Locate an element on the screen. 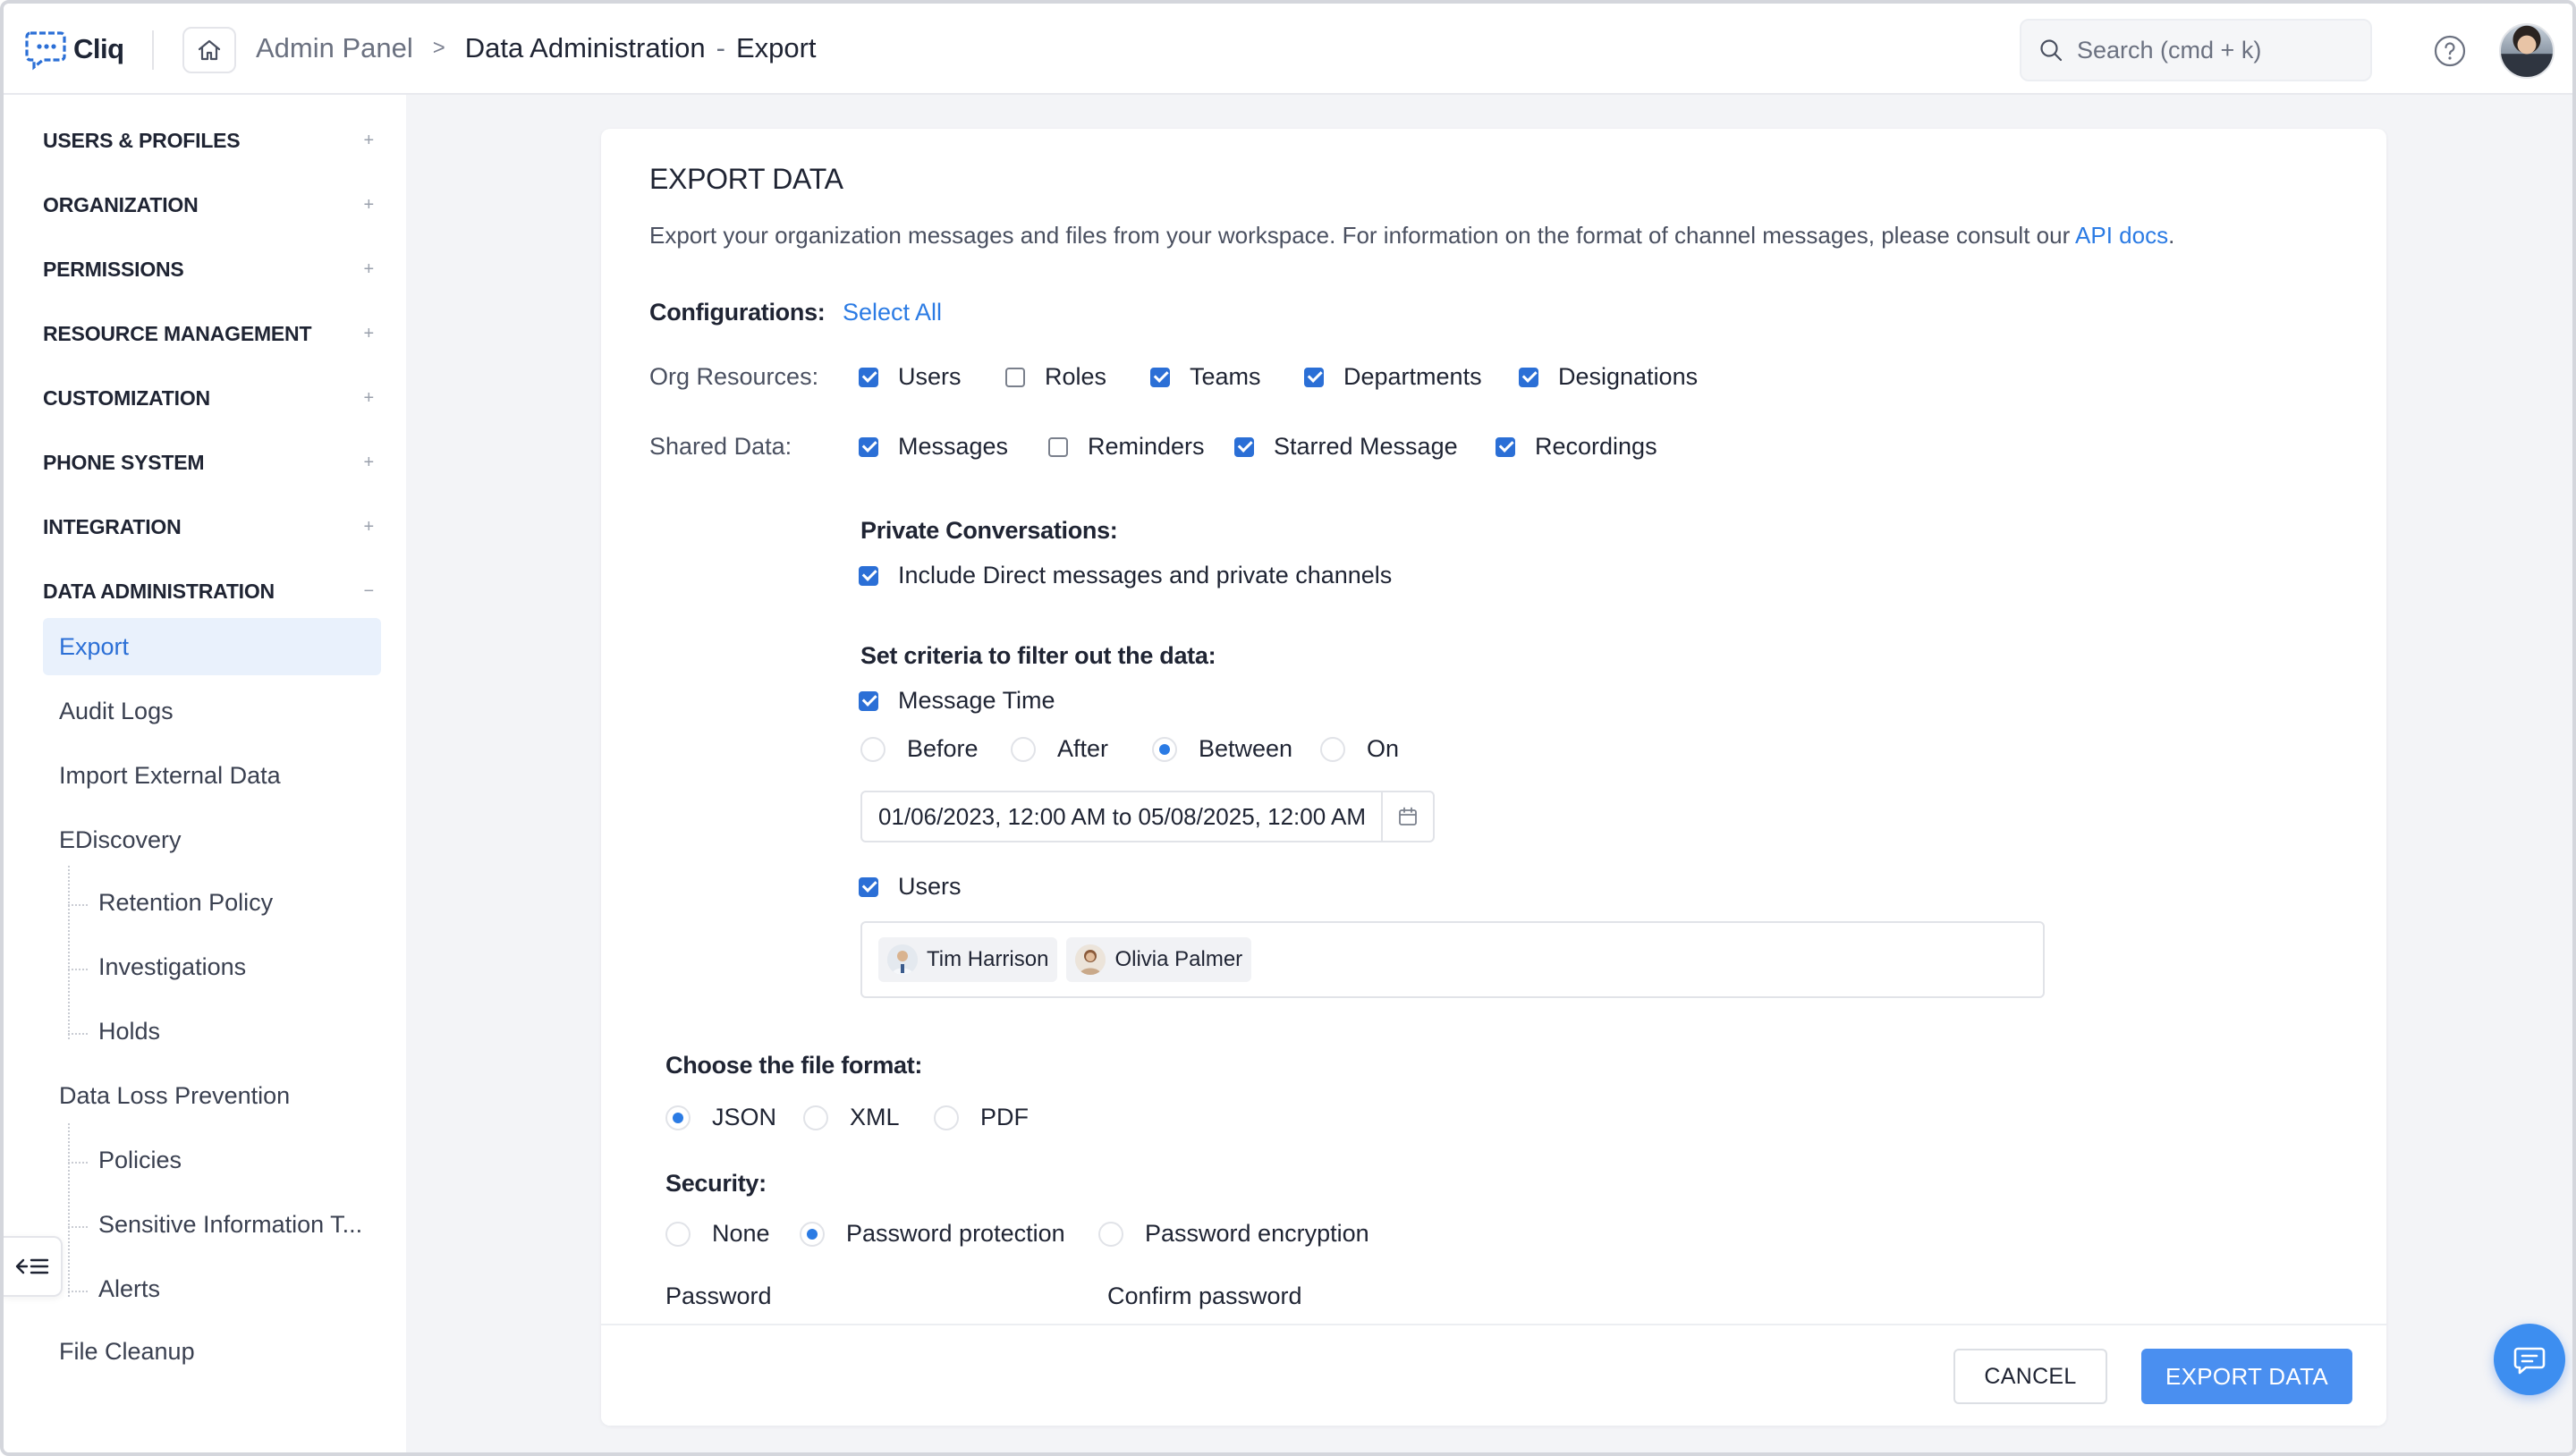 The image size is (2576, 1456). sidebar-section-data-administration: DATA ADMINISTRATION − is located at coordinates (208, 592).